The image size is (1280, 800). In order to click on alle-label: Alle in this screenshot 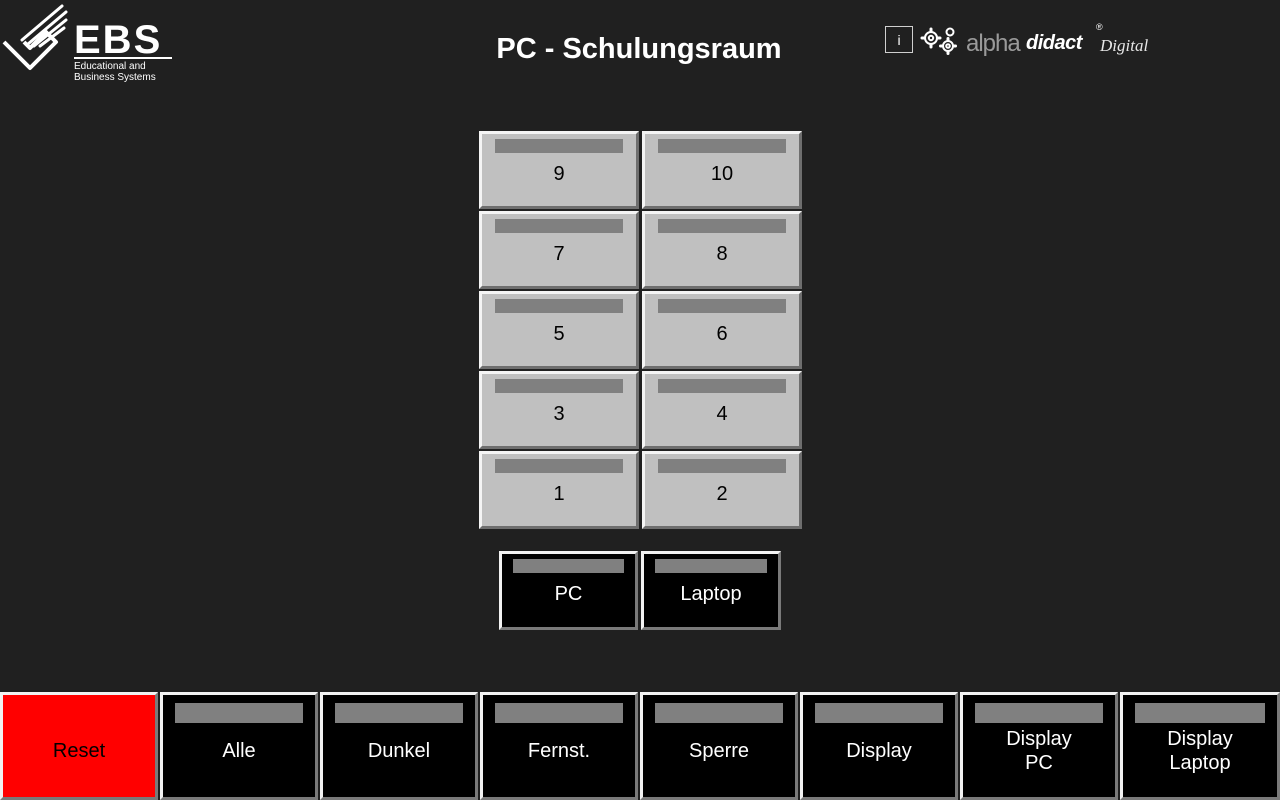, I will do `click(239, 751)`.